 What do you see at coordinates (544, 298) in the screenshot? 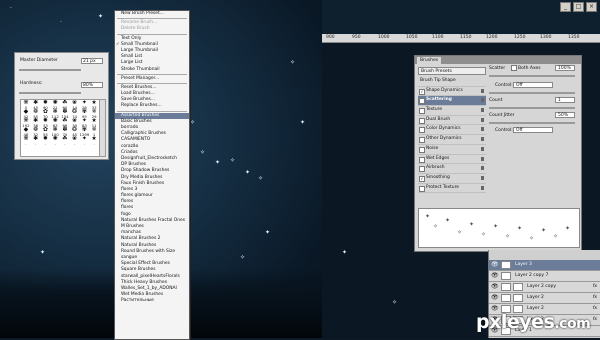
I see `layer-row: 👁 Layer 2 fx` at bounding box center [544, 298].